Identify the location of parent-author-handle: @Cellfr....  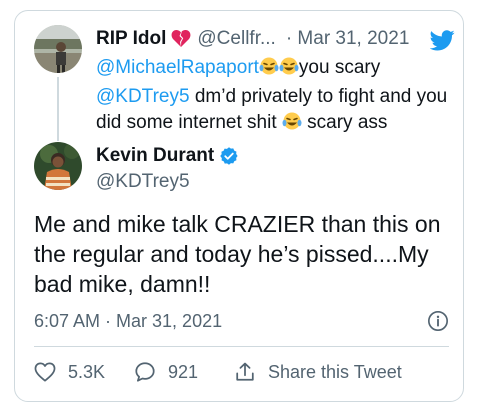
(236, 39).